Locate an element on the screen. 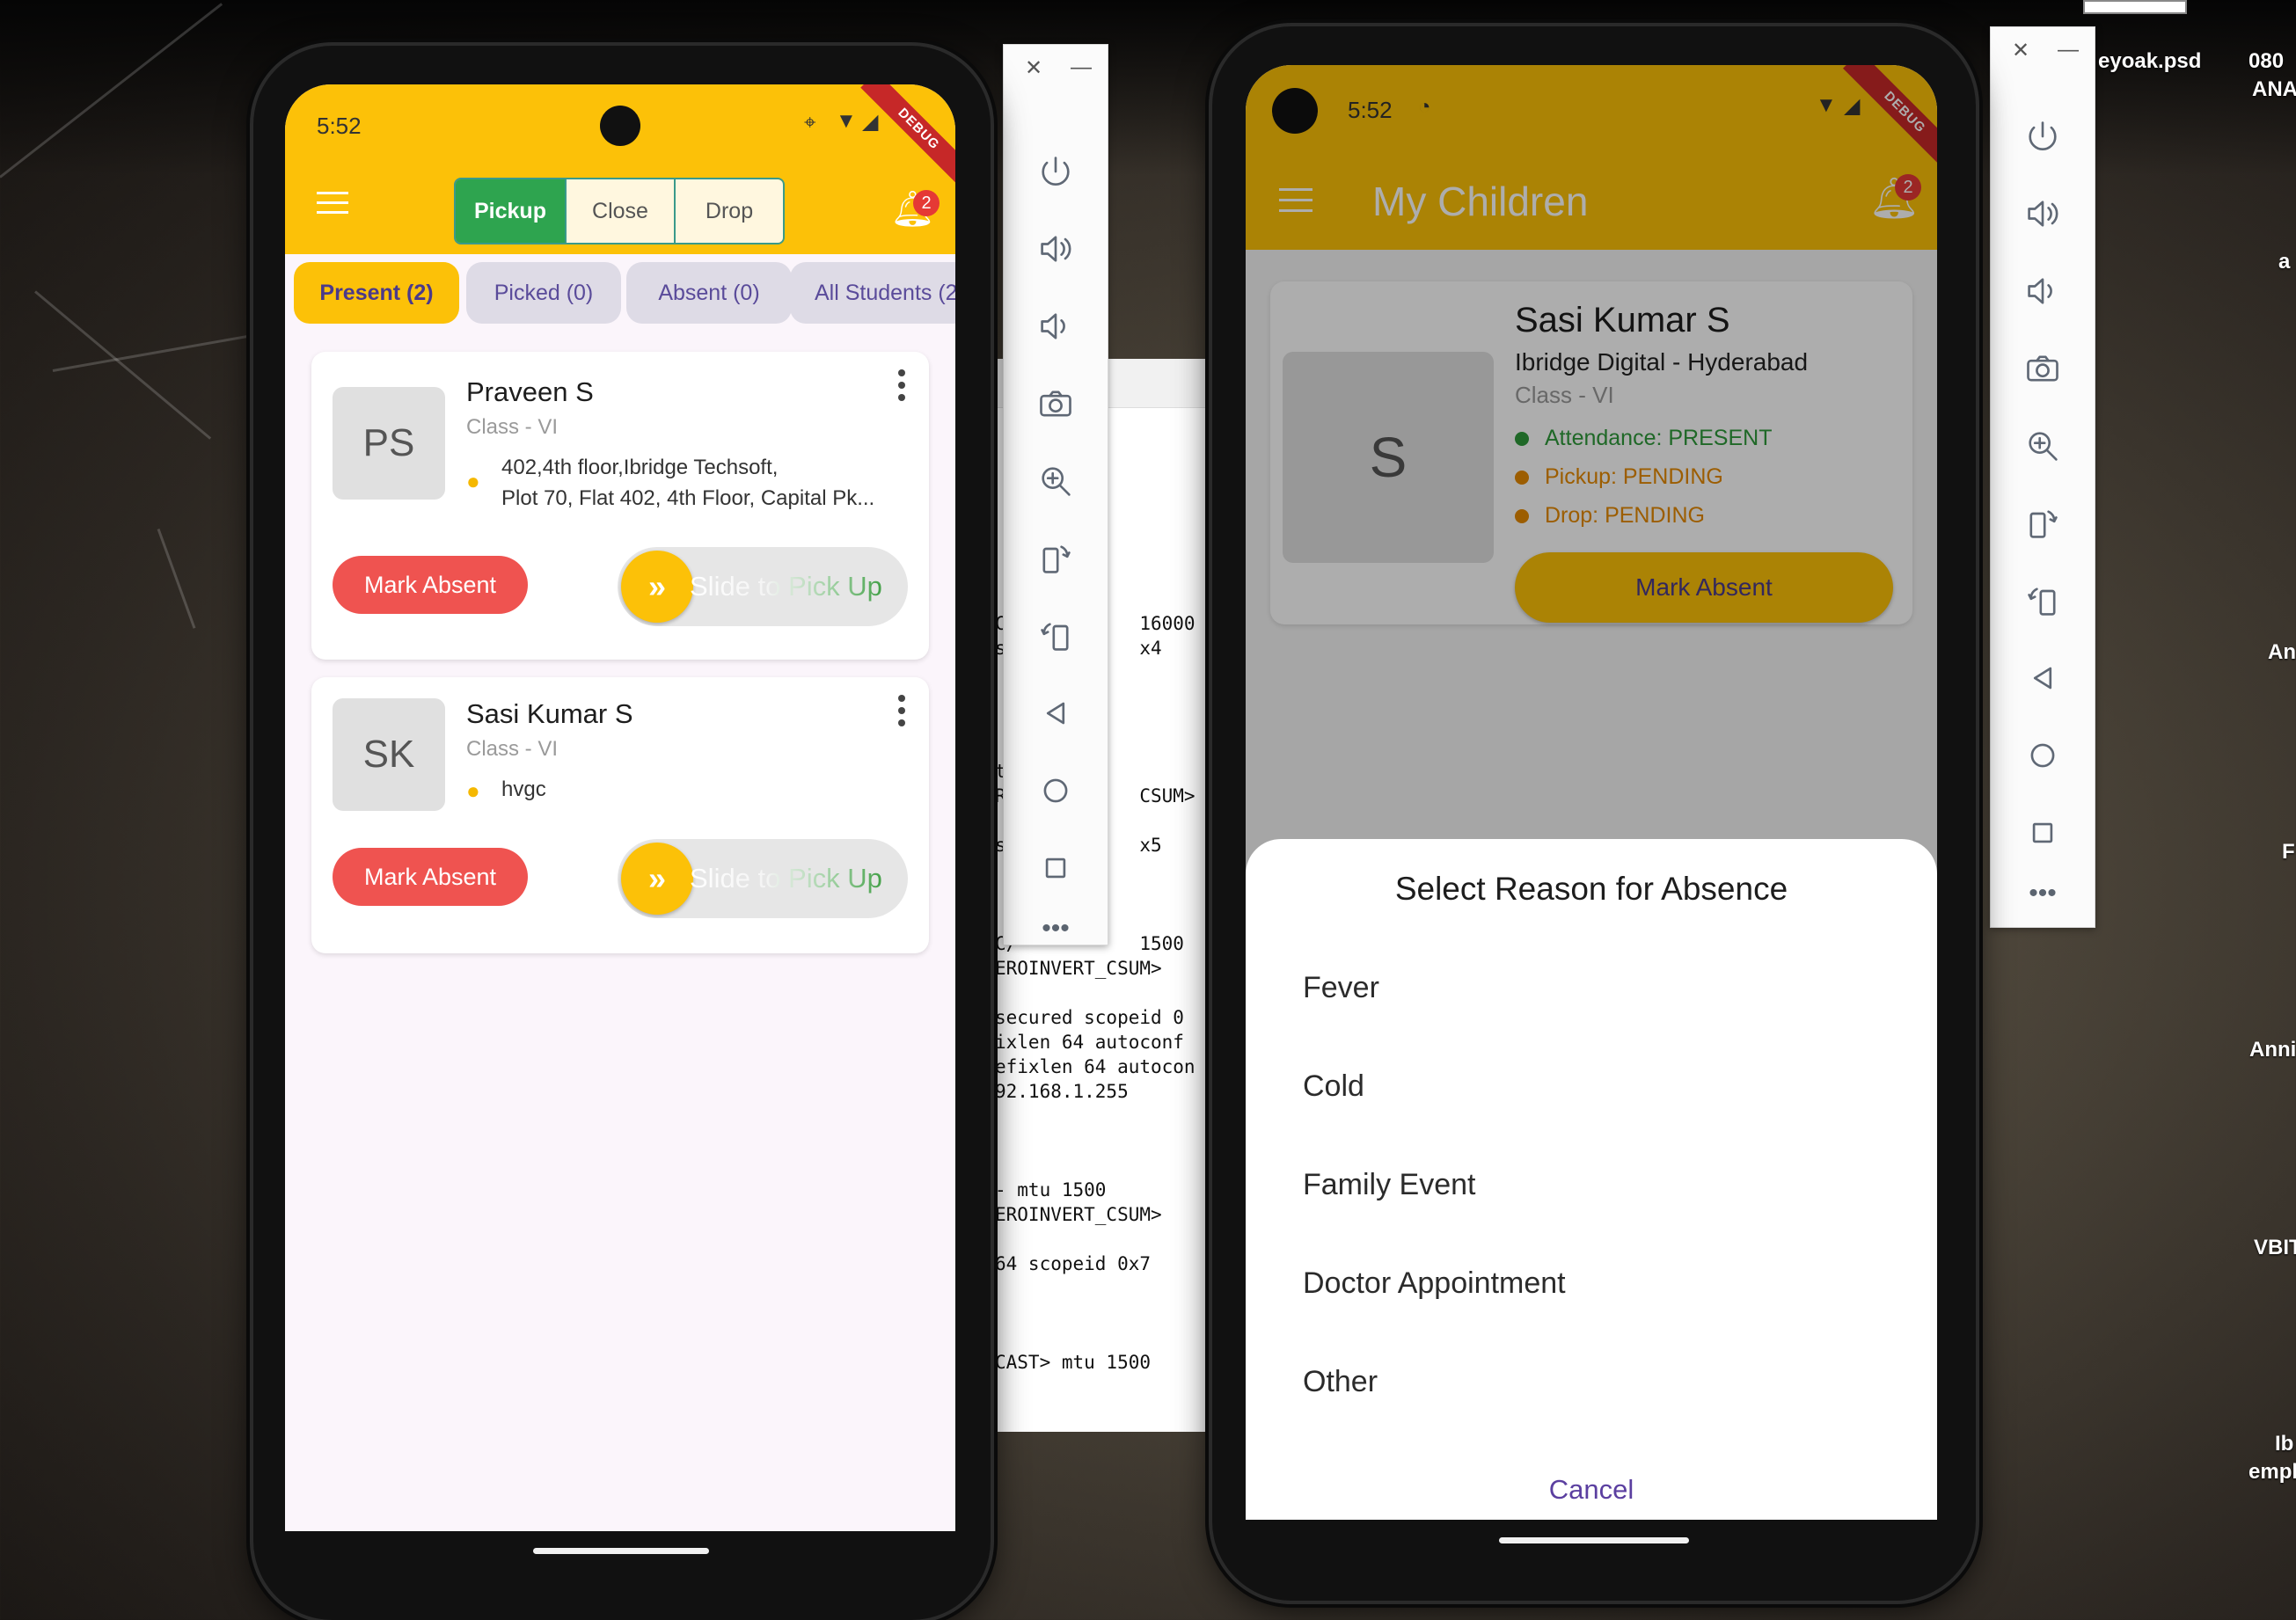  desktop-label: F is located at coordinates (2288, 852).